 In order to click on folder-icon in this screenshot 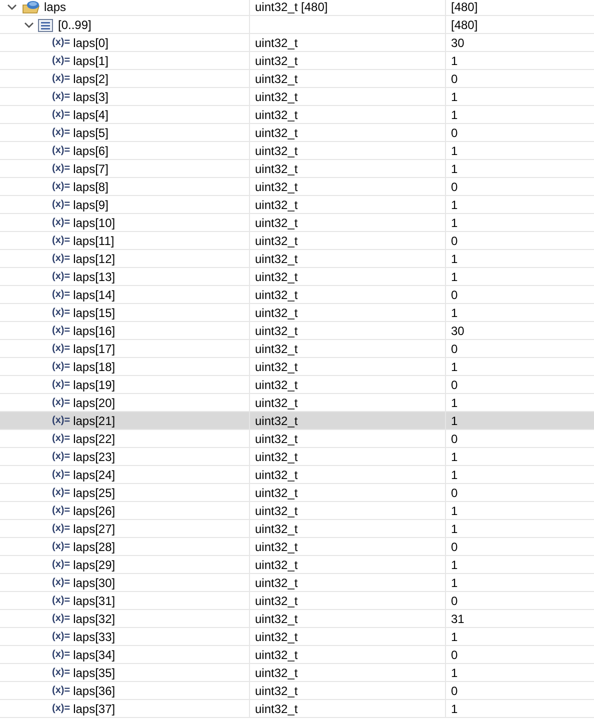, I will do `click(31, 7)`.